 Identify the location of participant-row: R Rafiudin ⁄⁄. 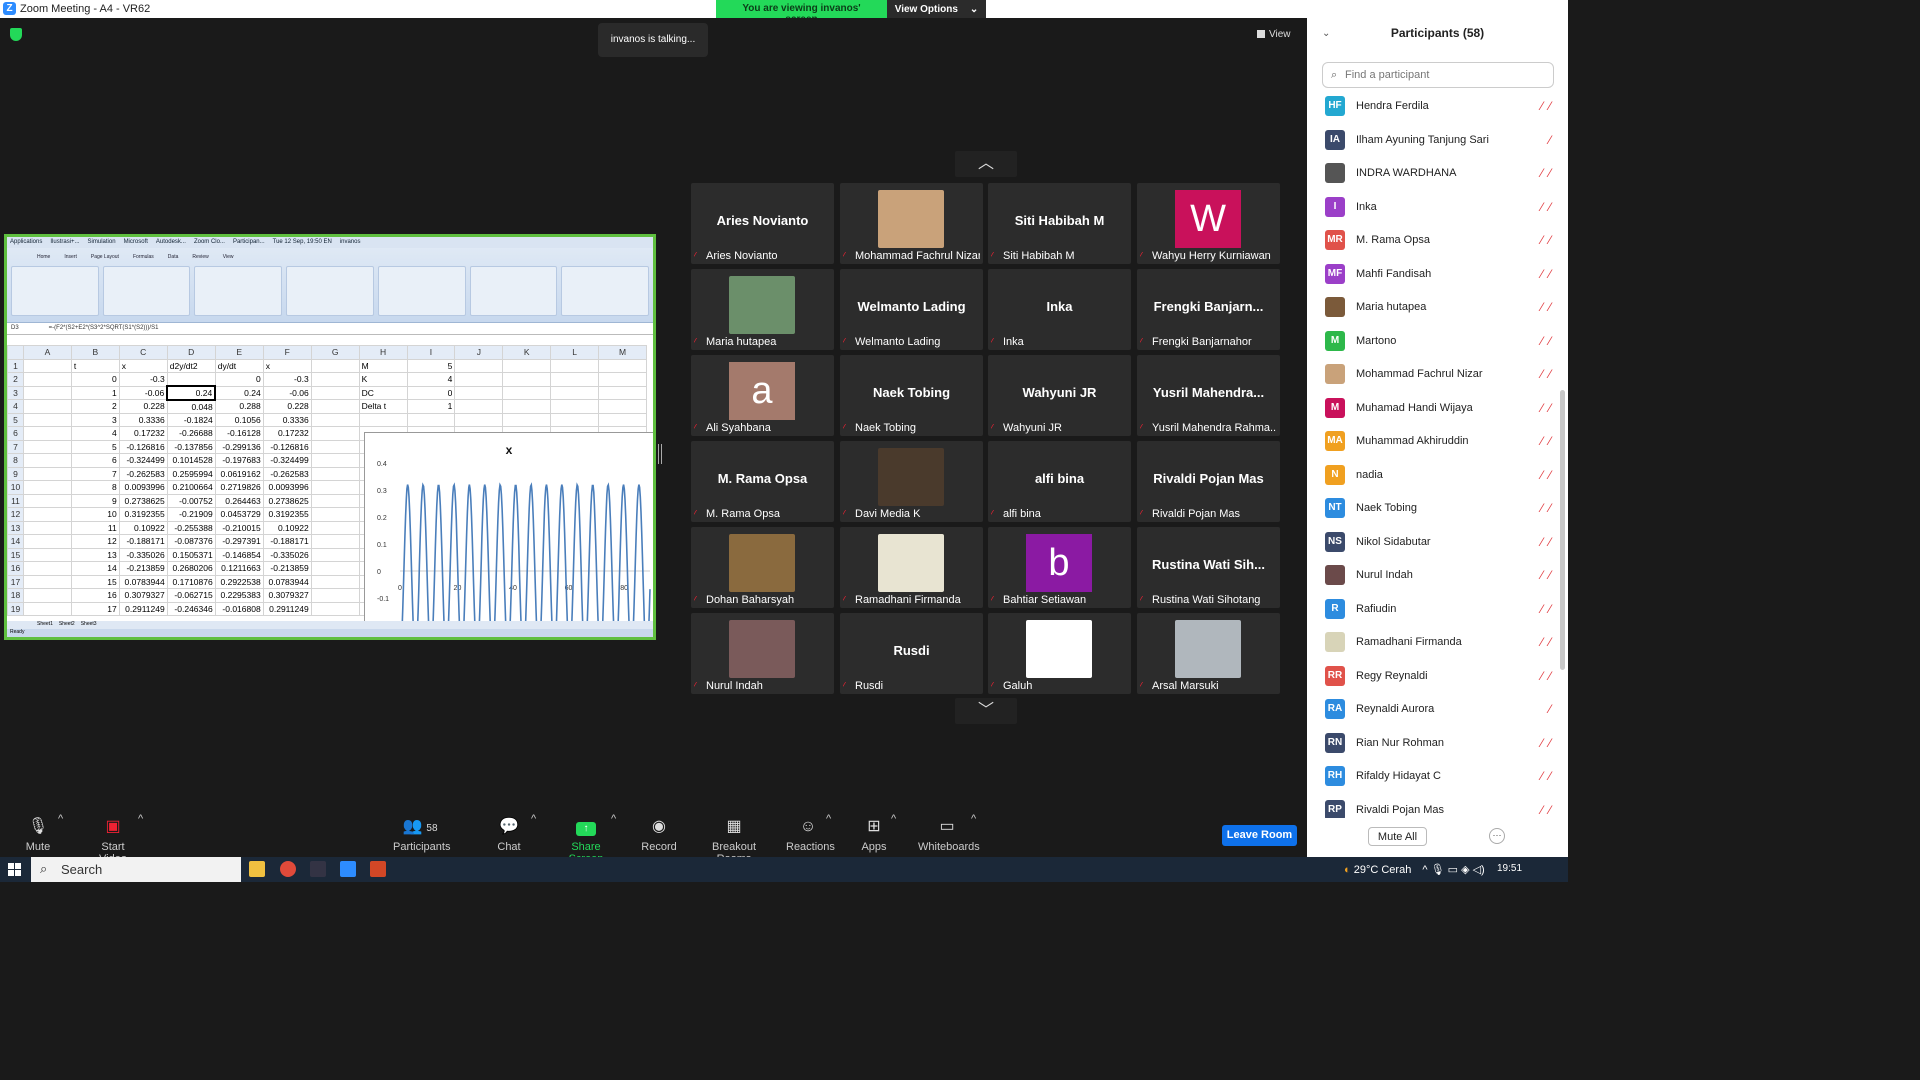
(1432, 610).